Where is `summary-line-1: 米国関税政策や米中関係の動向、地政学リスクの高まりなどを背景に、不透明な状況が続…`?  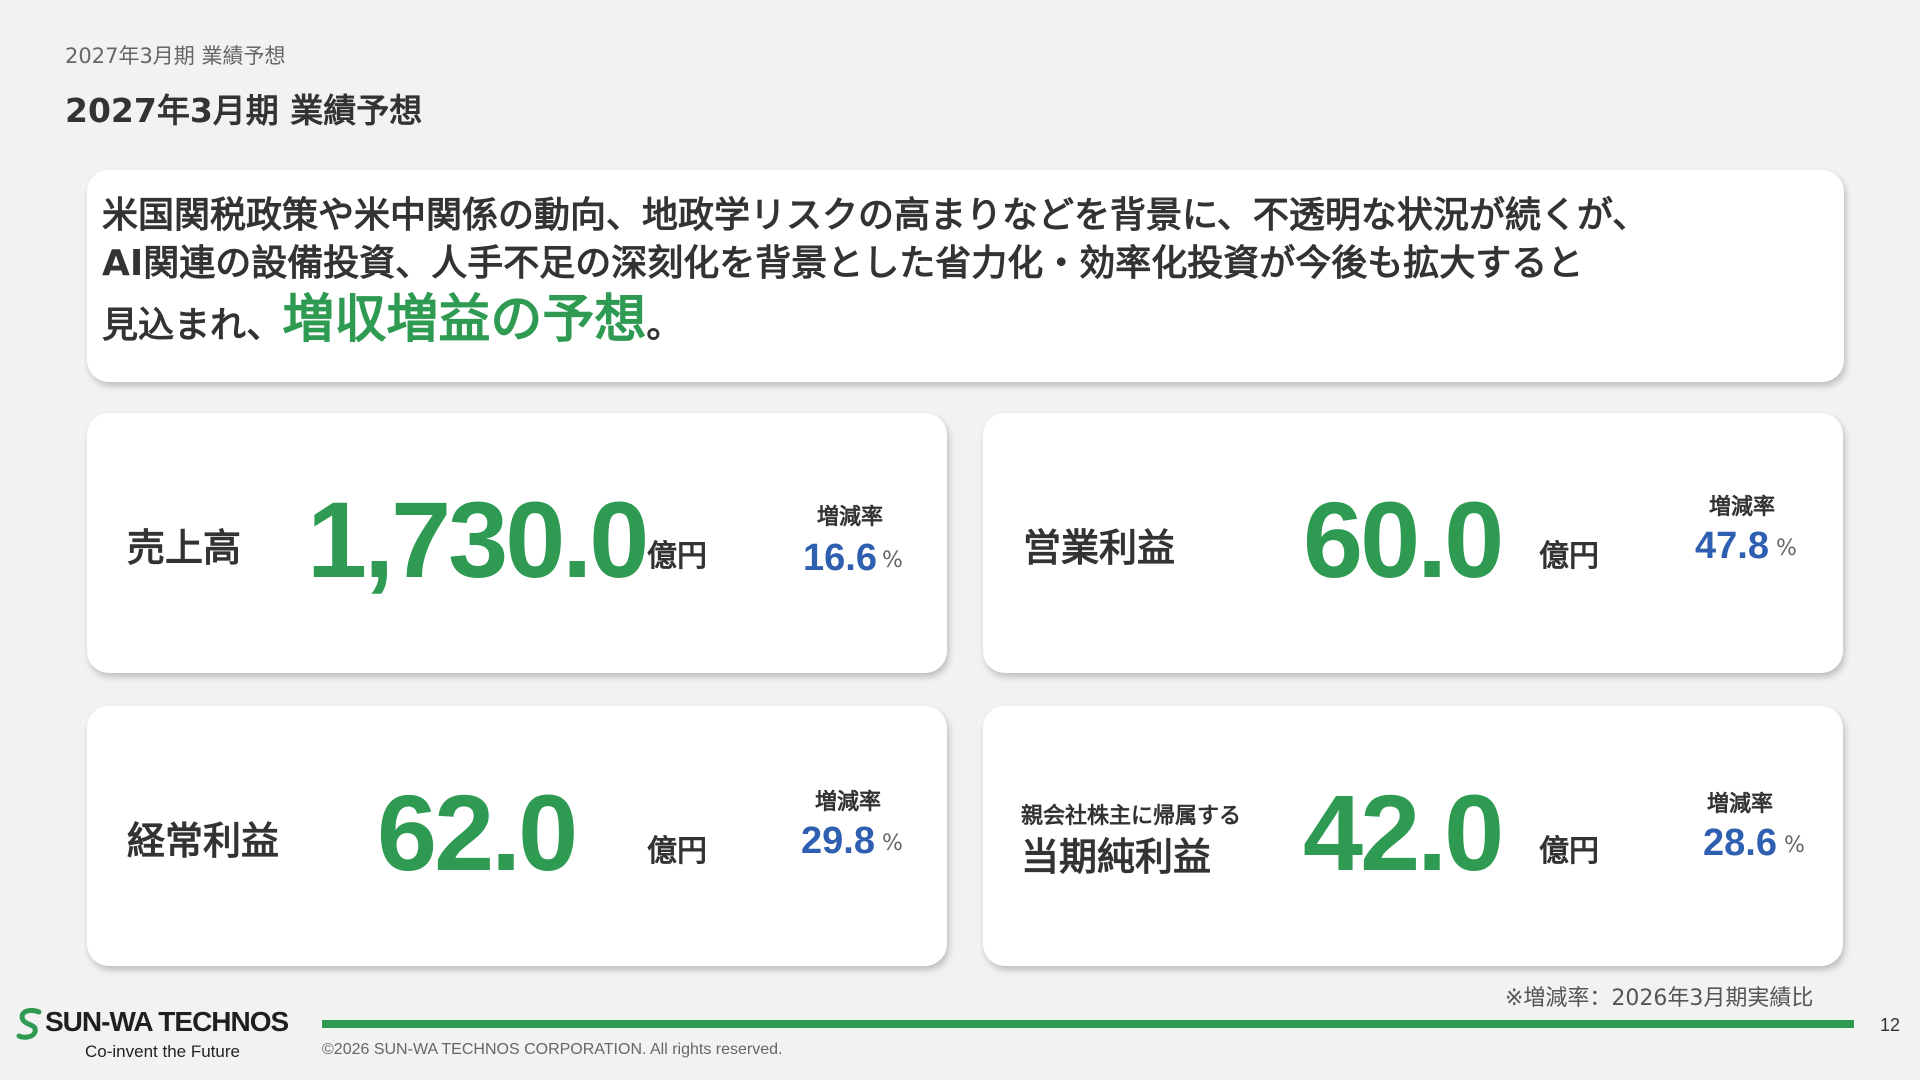 summary-line-1: 米国関税政策や米中関係の動向、地政学リスクの高まりなどを背景に、不透明な状況が続… is located at coordinates (875, 215).